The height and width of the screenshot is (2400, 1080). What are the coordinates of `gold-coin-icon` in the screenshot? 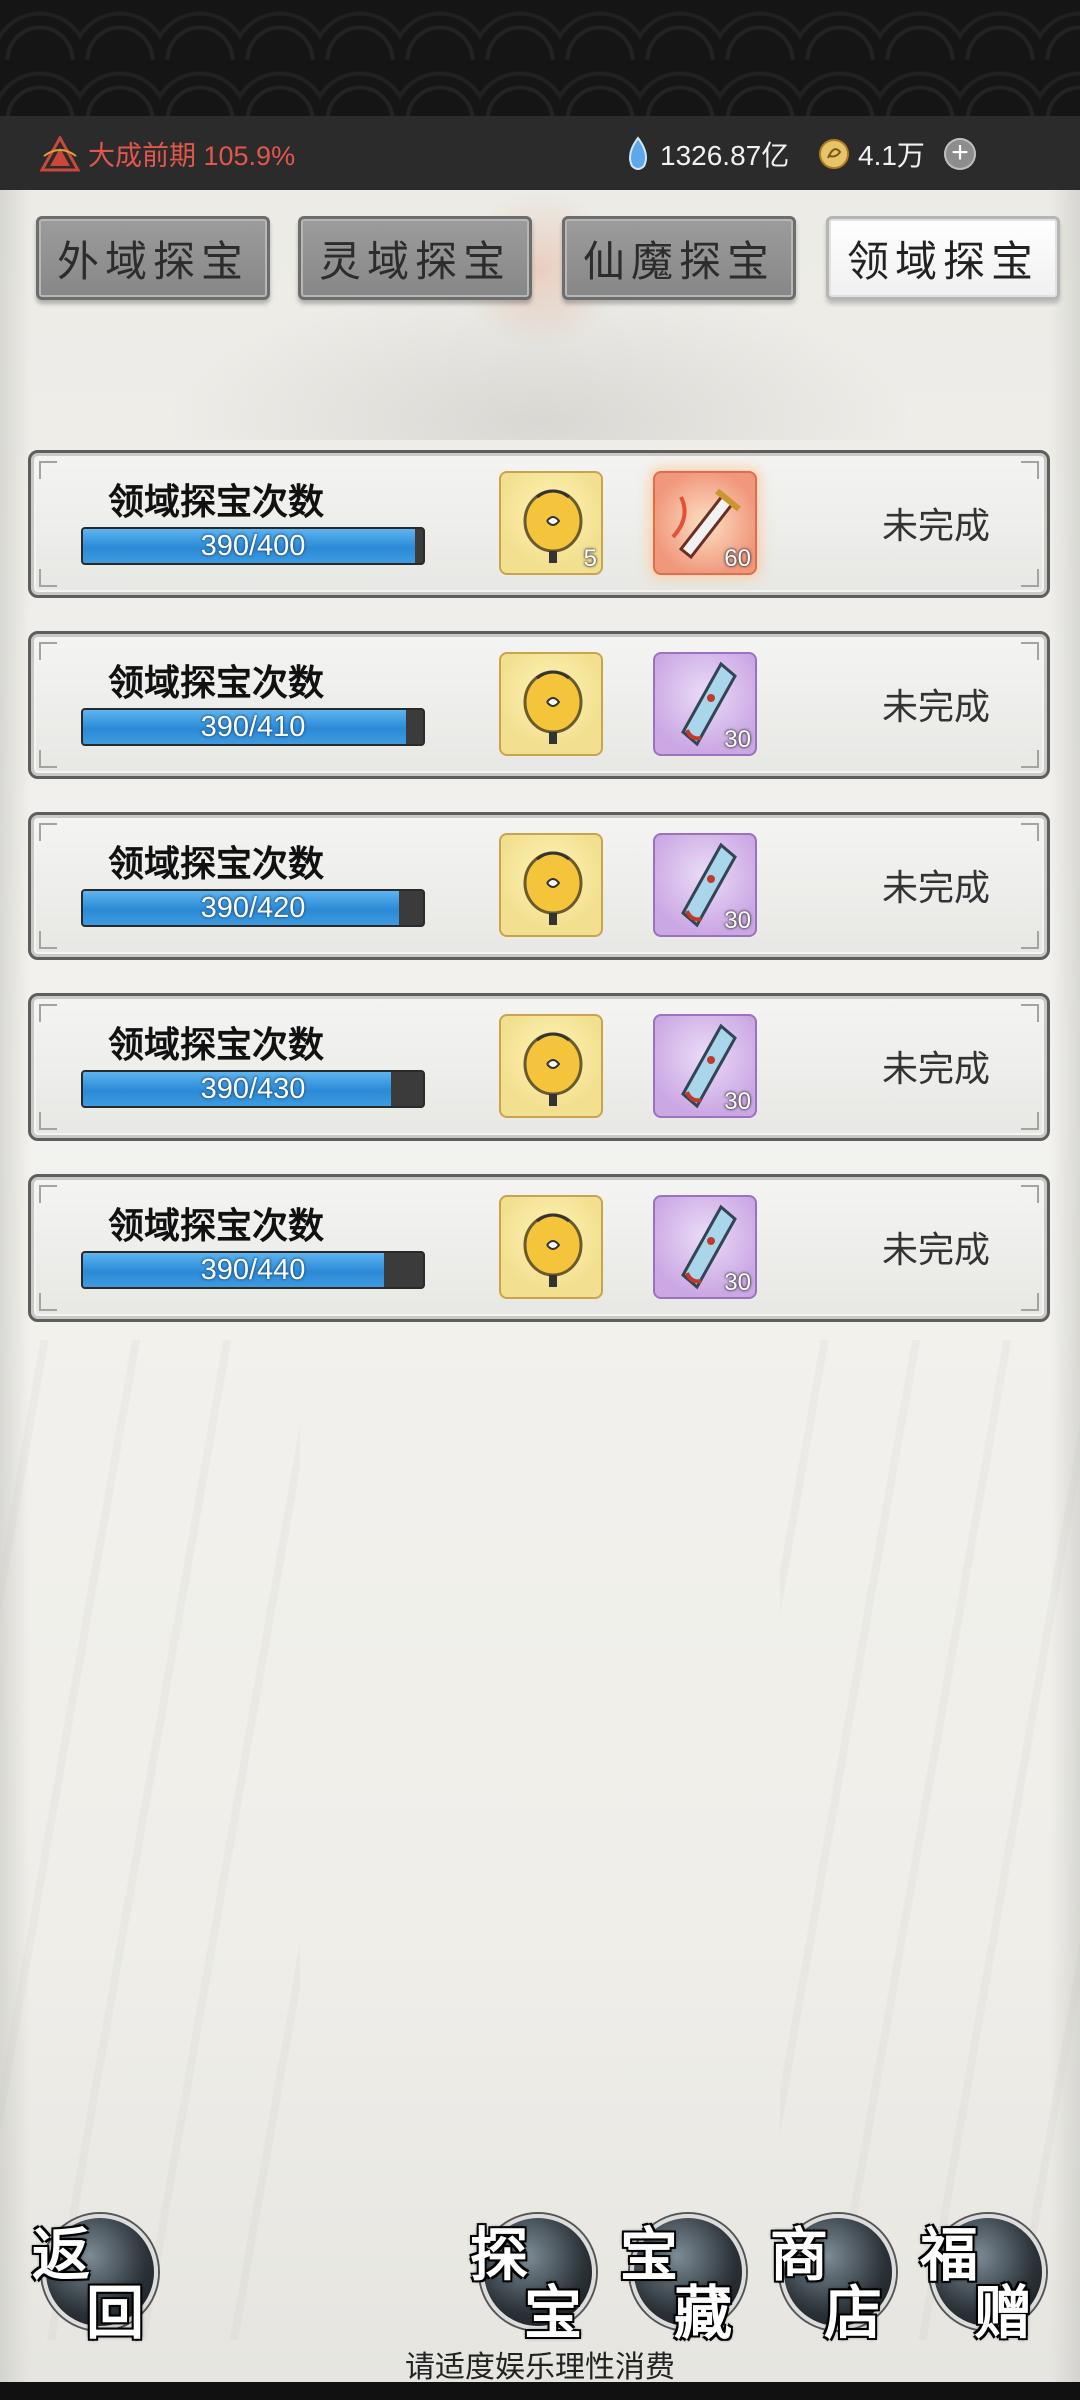 It's located at (834, 154).